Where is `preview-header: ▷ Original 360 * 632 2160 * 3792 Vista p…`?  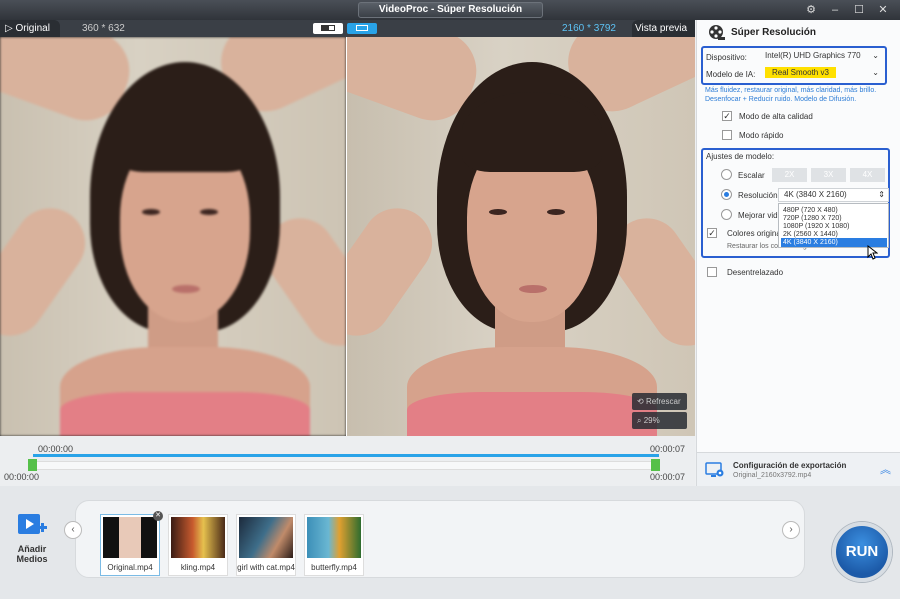 preview-header: ▷ Original 360 * 632 2160 * 3792 Vista p… is located at coordinates (347, 28).